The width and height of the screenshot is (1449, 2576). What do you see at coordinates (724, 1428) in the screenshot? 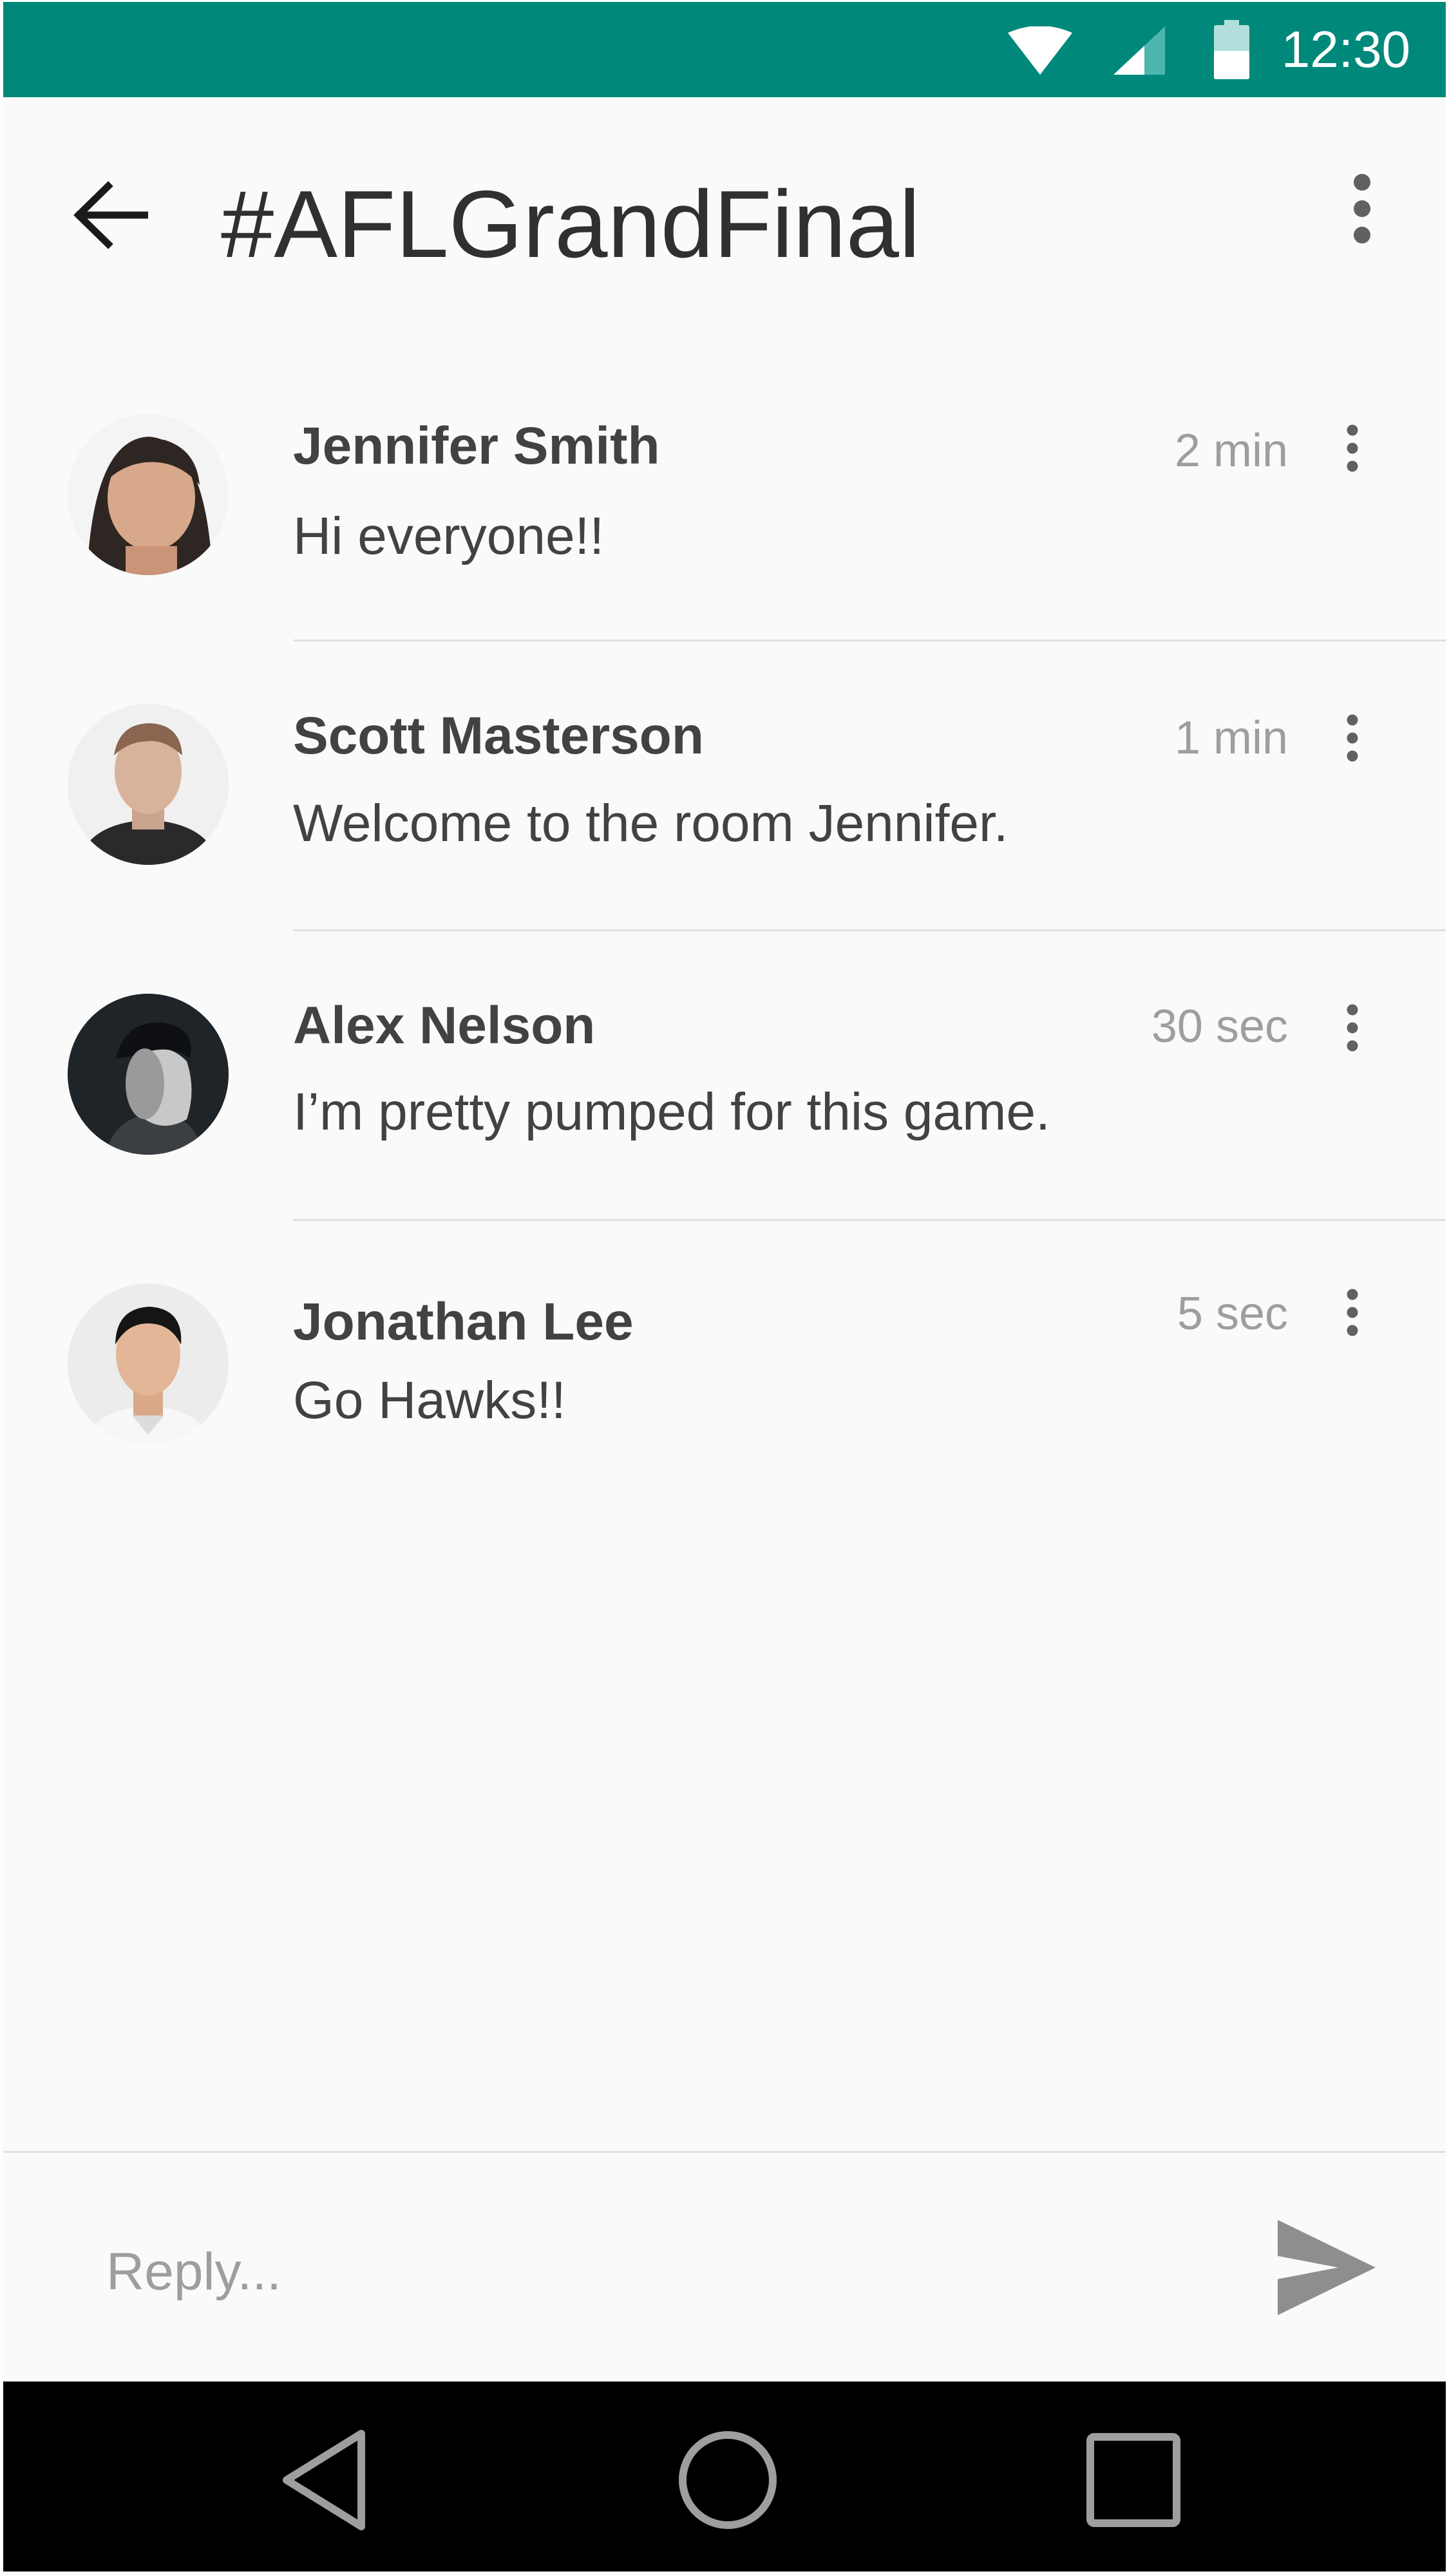
I see `message-item: Jonathan Lee Go Hawks!! 5 sec` at bounding box center [724, 1428].